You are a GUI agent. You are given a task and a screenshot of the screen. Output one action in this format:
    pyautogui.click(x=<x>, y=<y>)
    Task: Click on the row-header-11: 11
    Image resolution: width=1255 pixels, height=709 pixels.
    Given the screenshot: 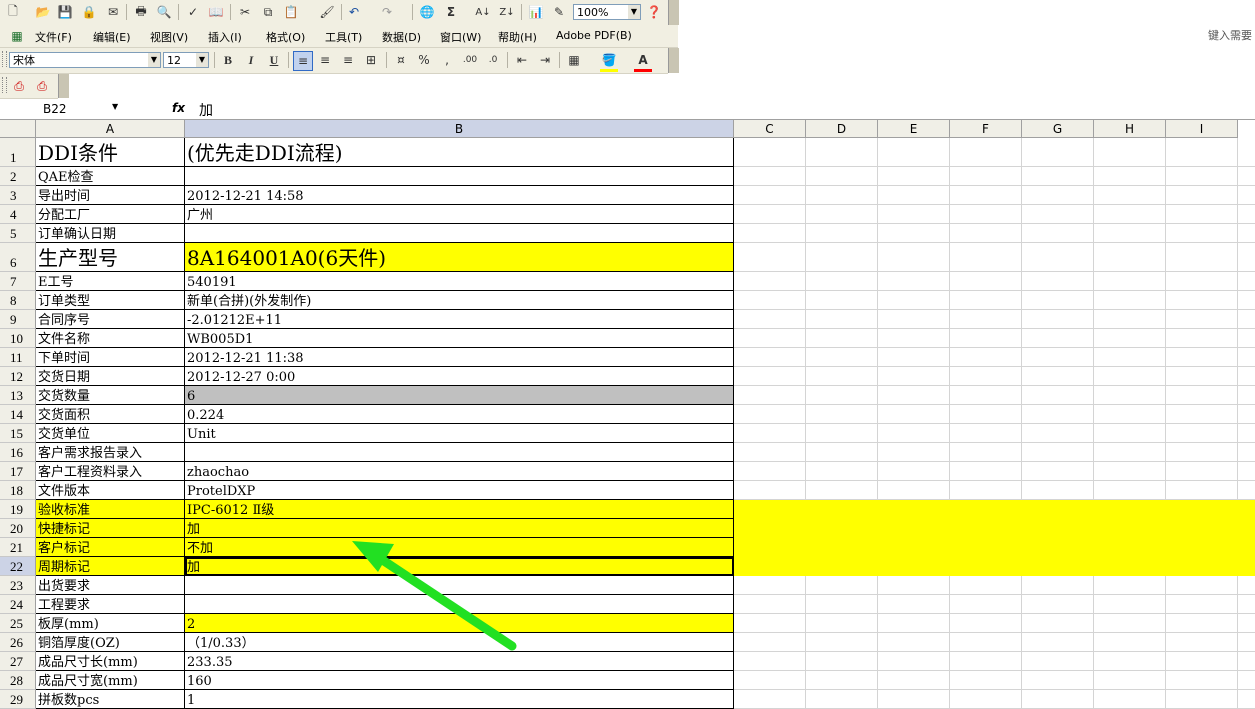 What is the action you would take?
    pyautogui.click(x=18, y=357)
    